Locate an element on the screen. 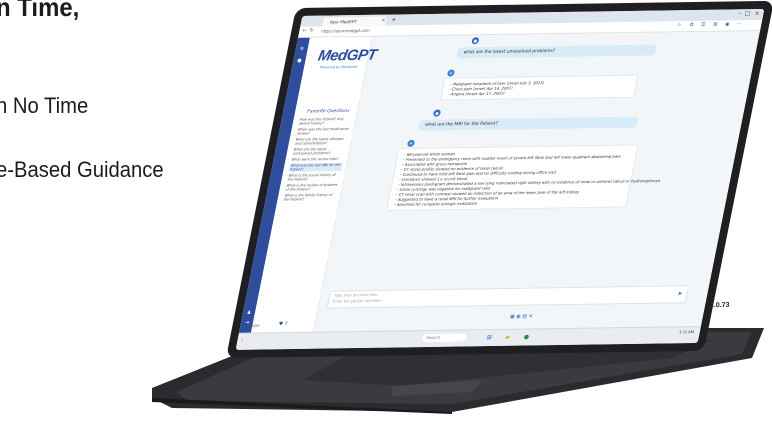 This screenshot has width=772, height=427. version-label: 1.0.73 is located at coordinates (719, 305).